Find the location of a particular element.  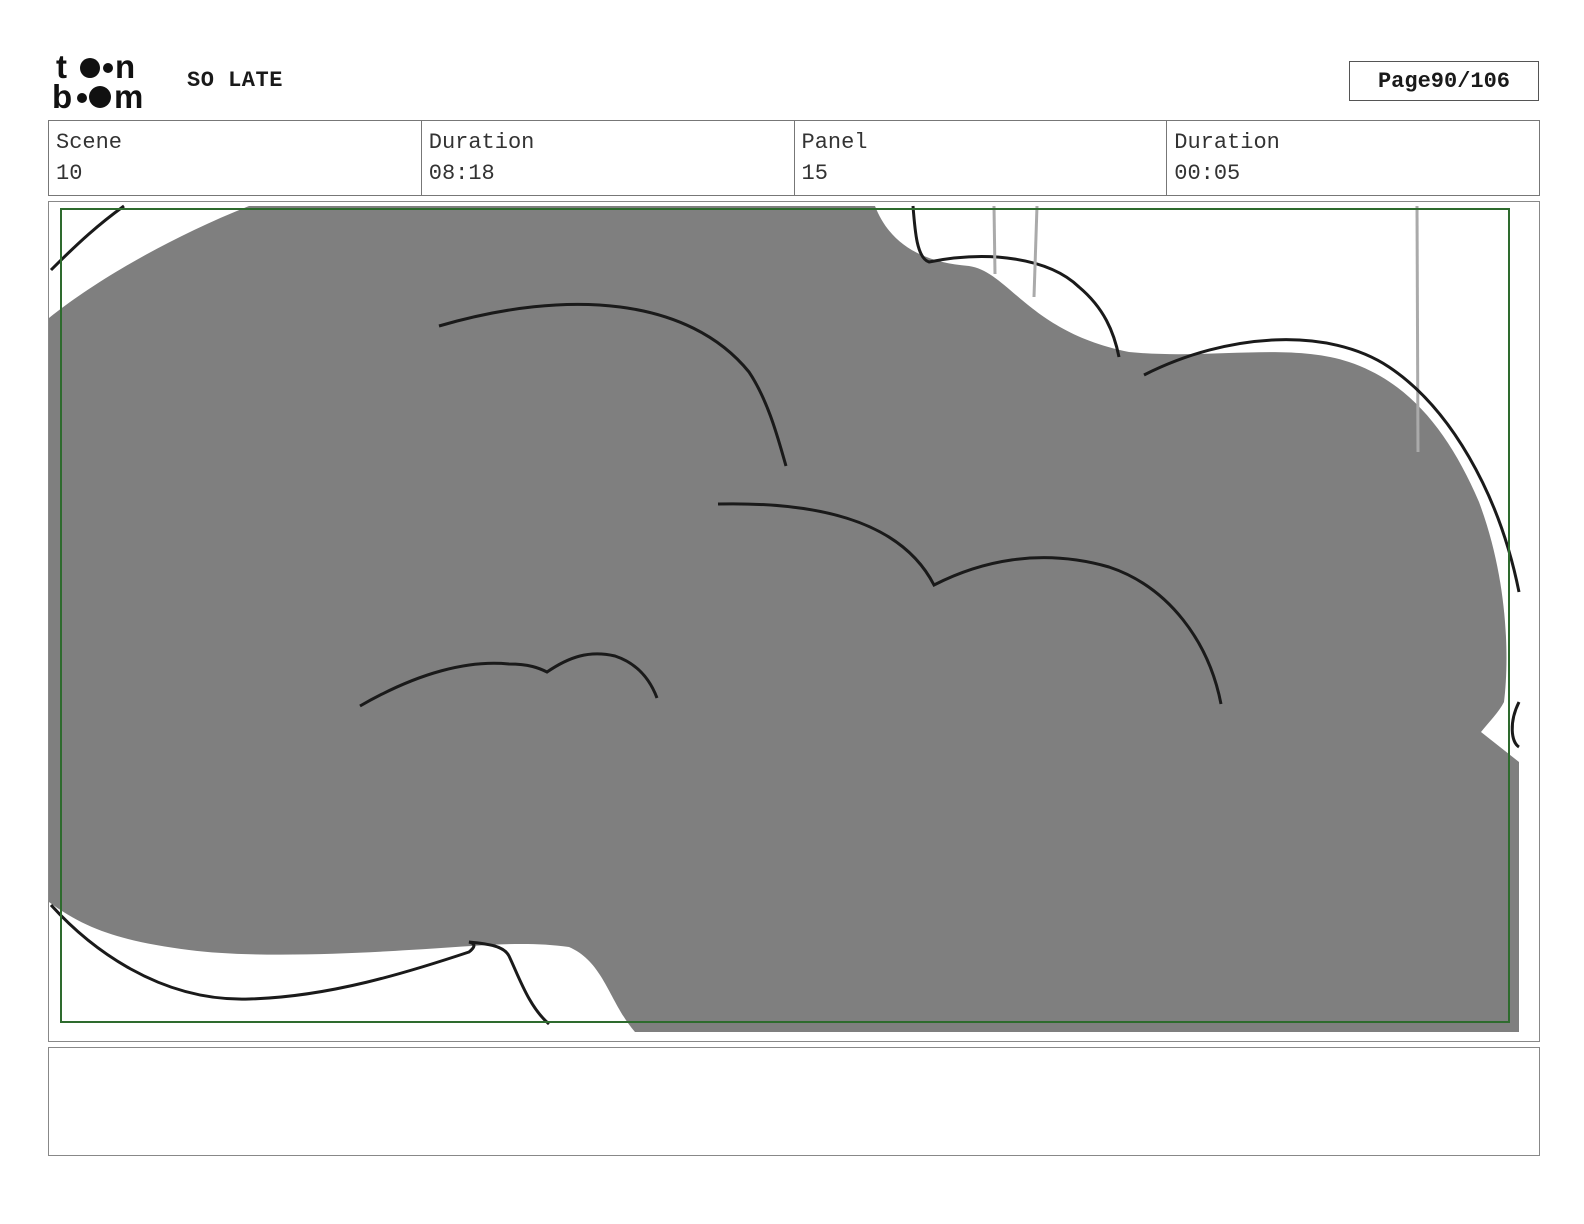

scene-duration-value: 08:18 is located at coordinates (461, 173).